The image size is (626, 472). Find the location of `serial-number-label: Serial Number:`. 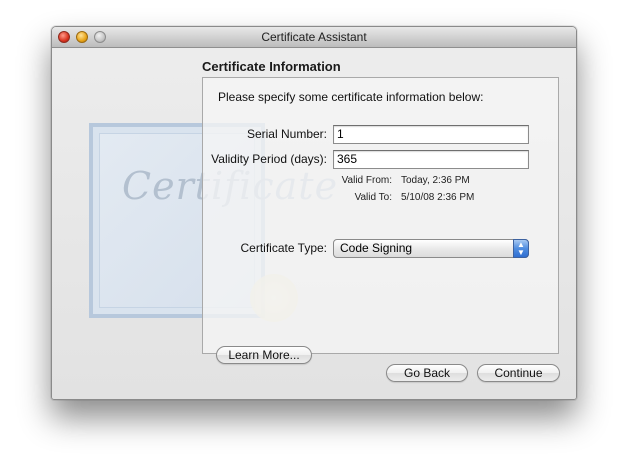

serial-number-label: Serial Number: is located at coordinates (286, 134).